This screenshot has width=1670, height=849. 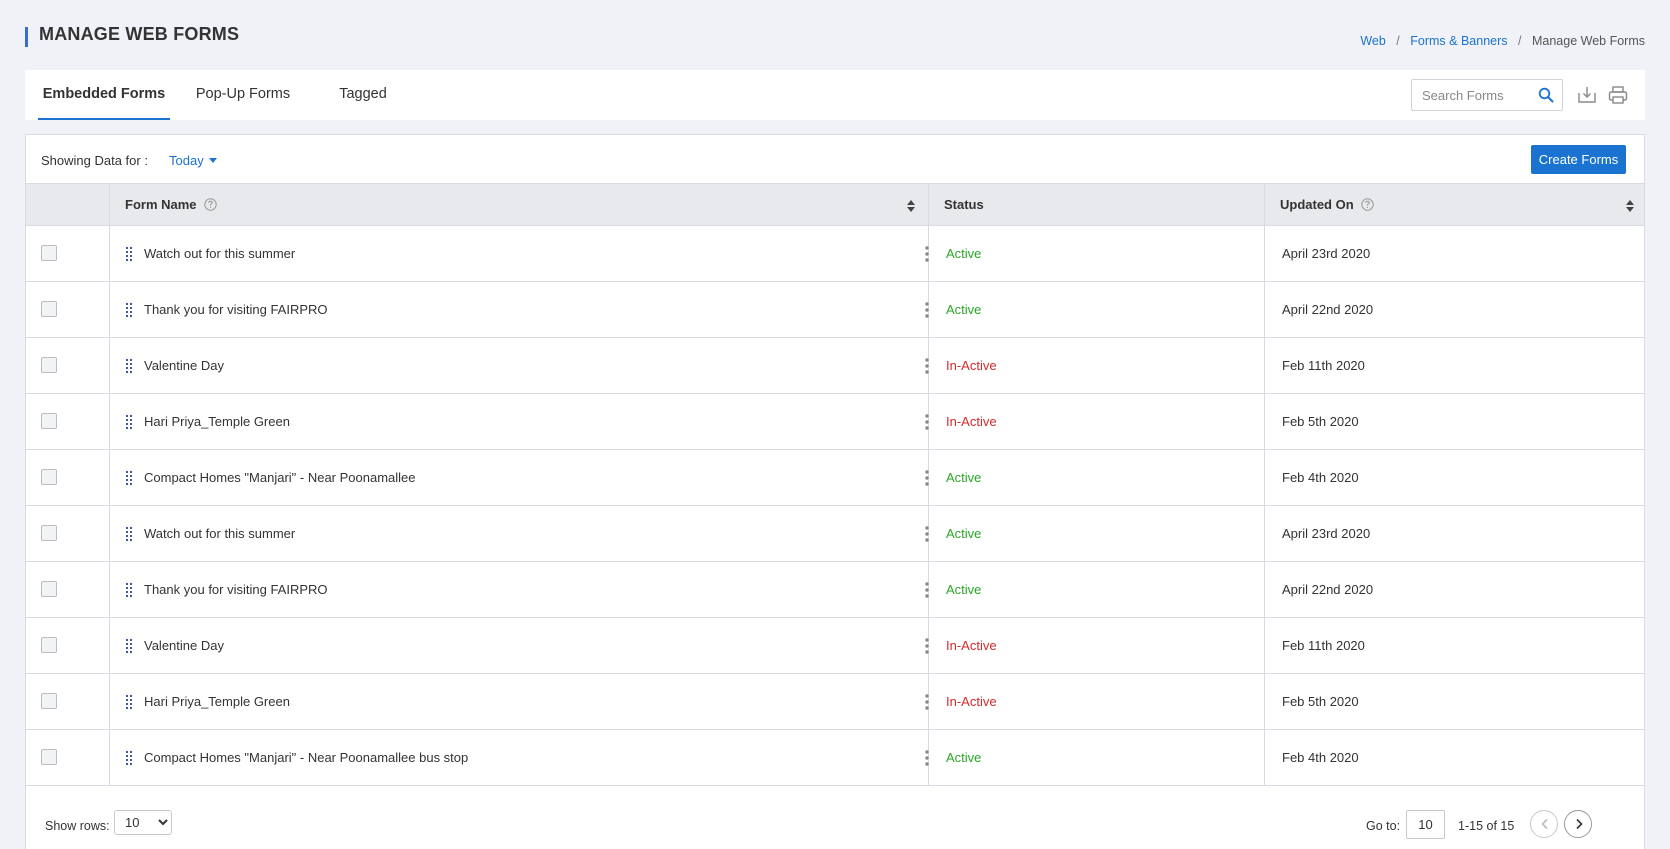 I want to click on breadcrumb-web: Web, so click(x=1372, y=41).